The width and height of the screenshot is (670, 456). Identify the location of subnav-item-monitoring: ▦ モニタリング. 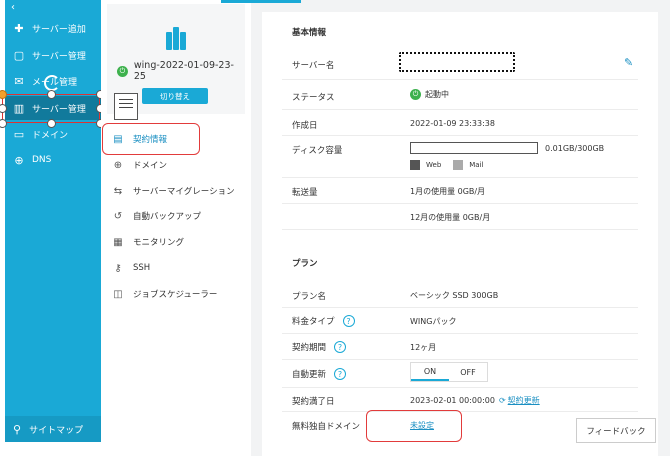
(147, 242).